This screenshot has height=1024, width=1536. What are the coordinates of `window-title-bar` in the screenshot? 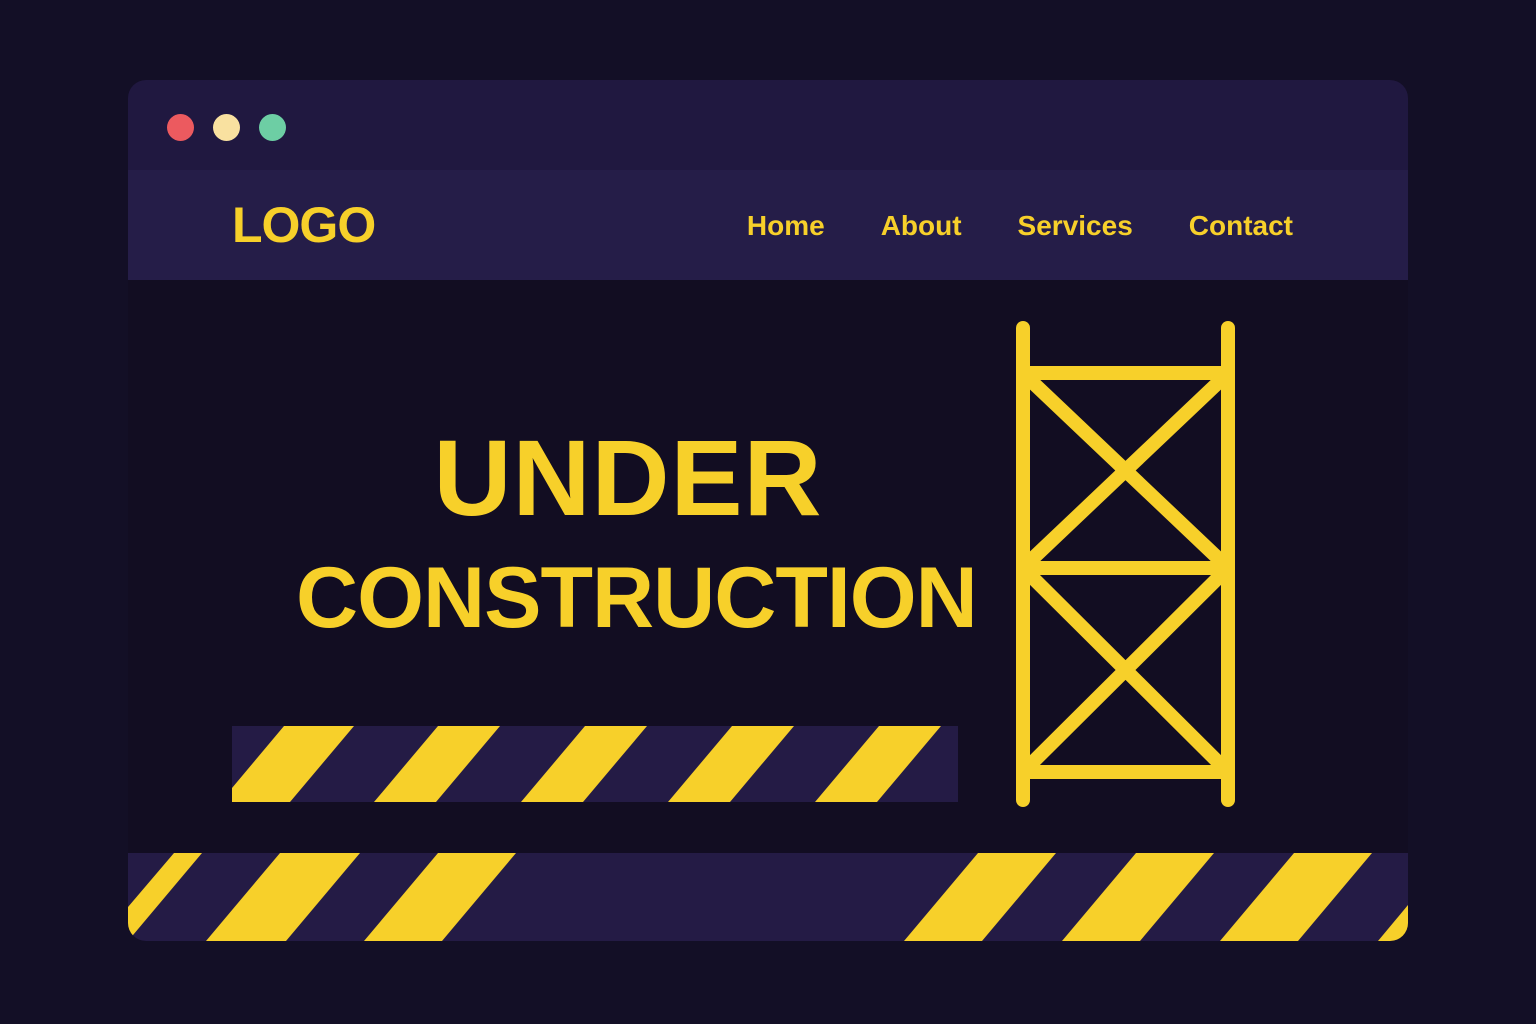 It's located at (768, 125).